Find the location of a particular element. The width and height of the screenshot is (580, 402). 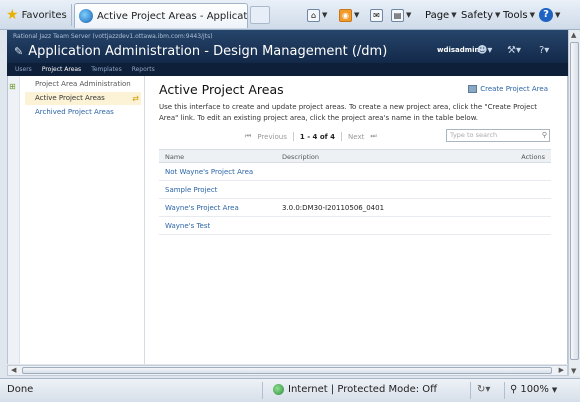

nav-users: Users is located at coordinates (23, 69).